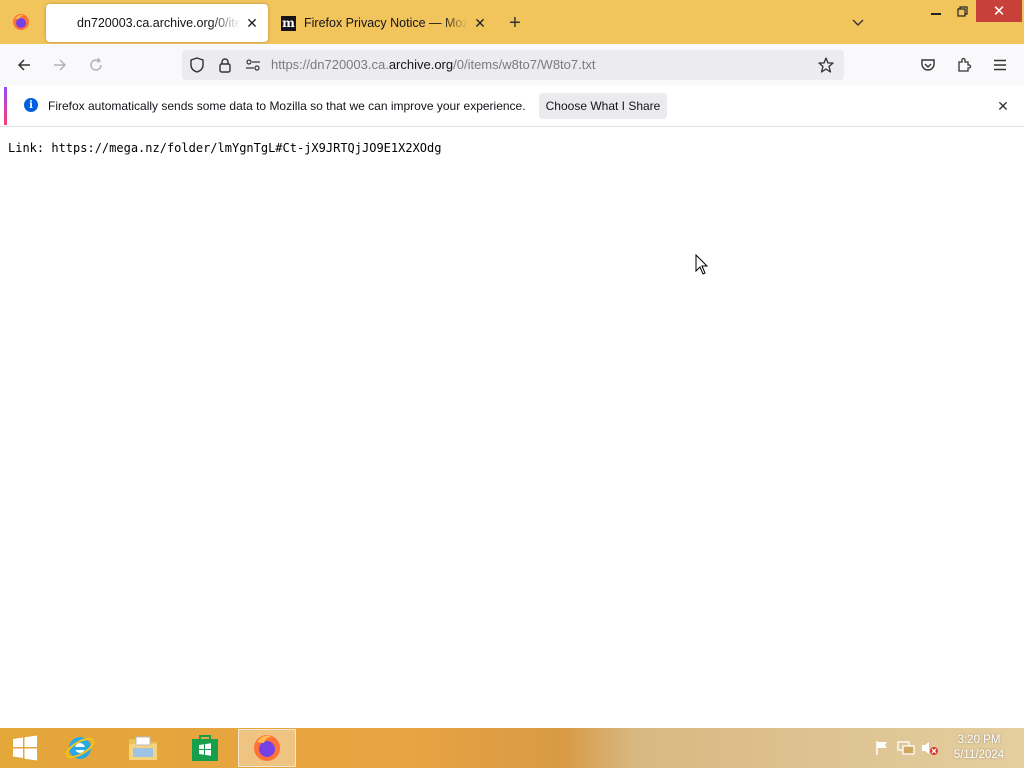 The width and height of the screenshot is (1024, 768). What do you see at coordinates (25, 748) in the screenshot?
I see `start-button` at bounding box center [25, 748].